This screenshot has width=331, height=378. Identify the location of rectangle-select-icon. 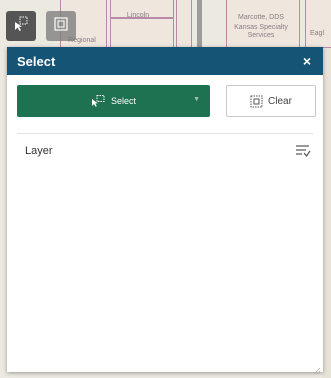
(61, 26).